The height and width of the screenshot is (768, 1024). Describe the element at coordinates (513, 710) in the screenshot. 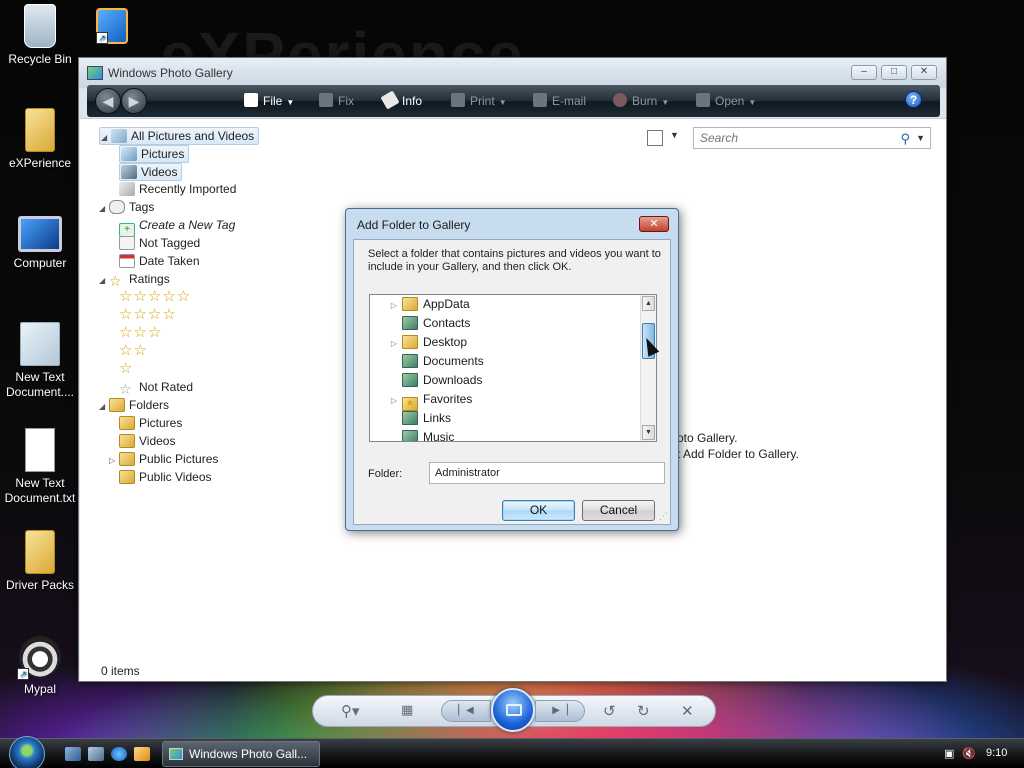

I see `slideshow-button` at that location.